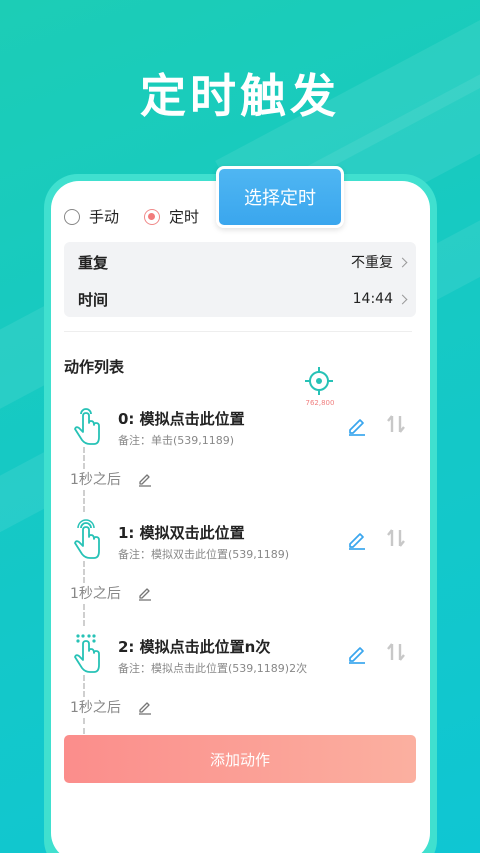 Image resolution: width=480 pixels, height=853 pixels. I want to click on radio-label: 定时, so click(184, 217).